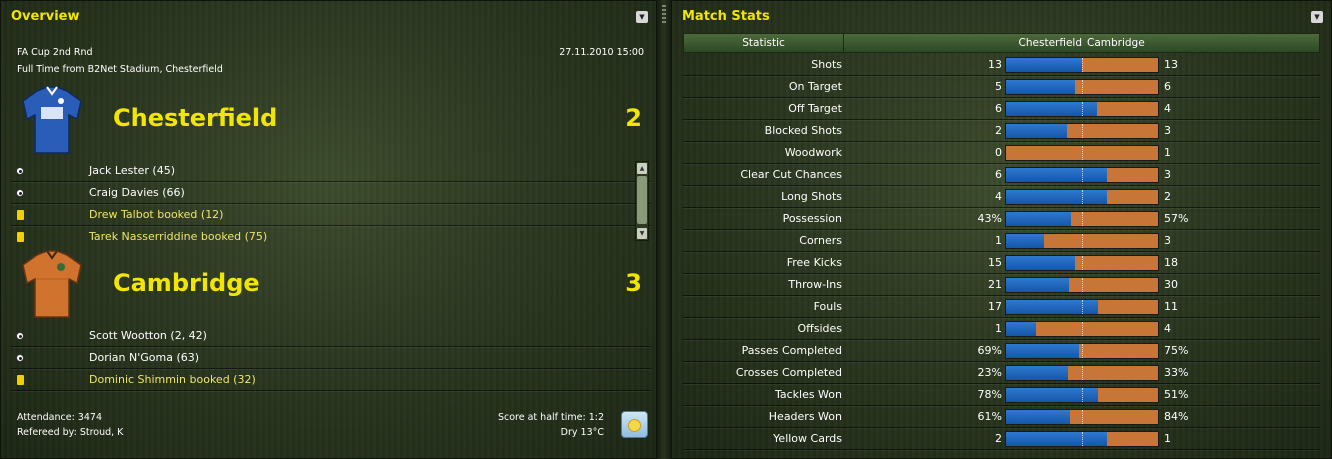 Image resolution: width=1332 pixels, height=459 pixels. Describe the element at coordinates (186, 283) in the screenshot. I see `away-team-name: Cambridge` at that location.